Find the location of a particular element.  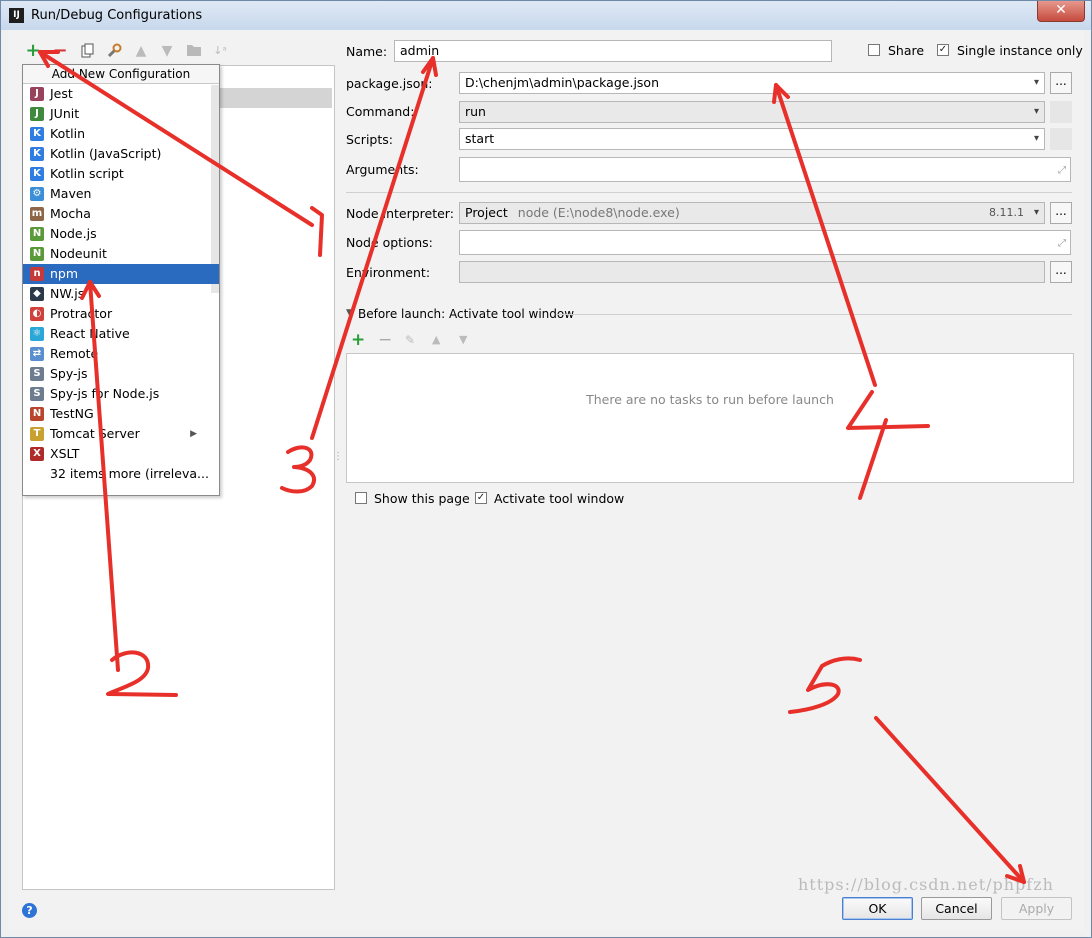

popup-item-label: XSLT is located at coordinates (65, 453).